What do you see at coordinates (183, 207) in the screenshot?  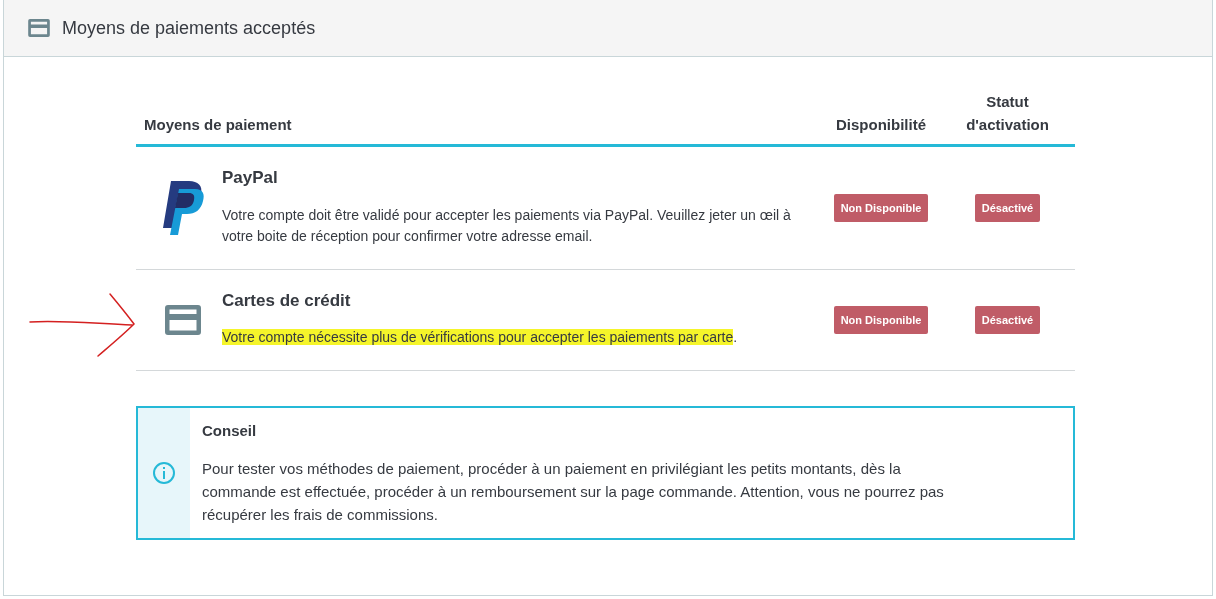 I see `paypal-logo-icon` at bounding box center [183, 207].